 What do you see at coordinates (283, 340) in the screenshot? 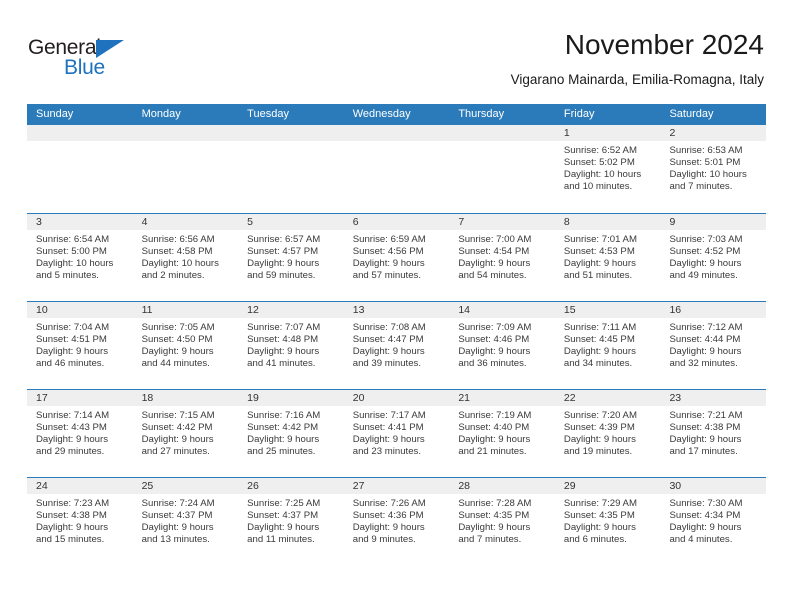
I see `sunset-time: Sunset: 4:48 PM` at bounding box center [283, 340].